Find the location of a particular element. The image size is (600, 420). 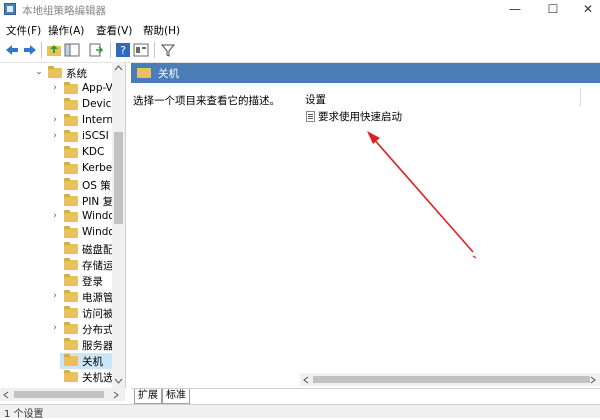

status-bar is located at coordinates (300, 411).